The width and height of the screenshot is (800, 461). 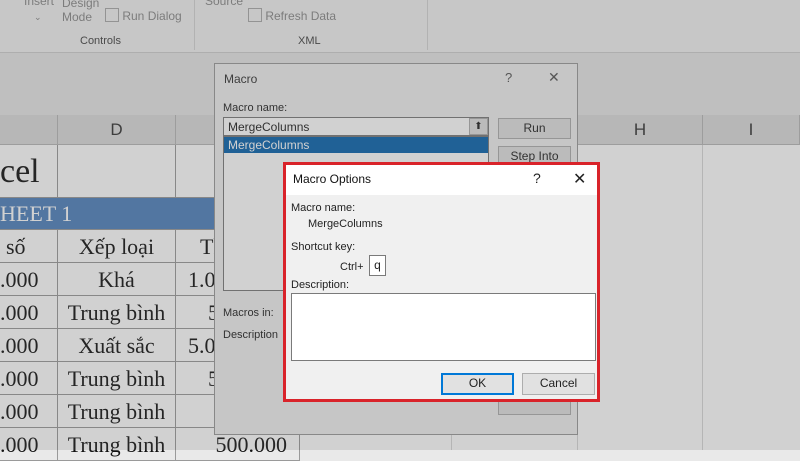 What do you see at coordinates (332, 179) in the screenshot?
I see `macro-options-title: Macro Options` at bounding box center [332, 179].